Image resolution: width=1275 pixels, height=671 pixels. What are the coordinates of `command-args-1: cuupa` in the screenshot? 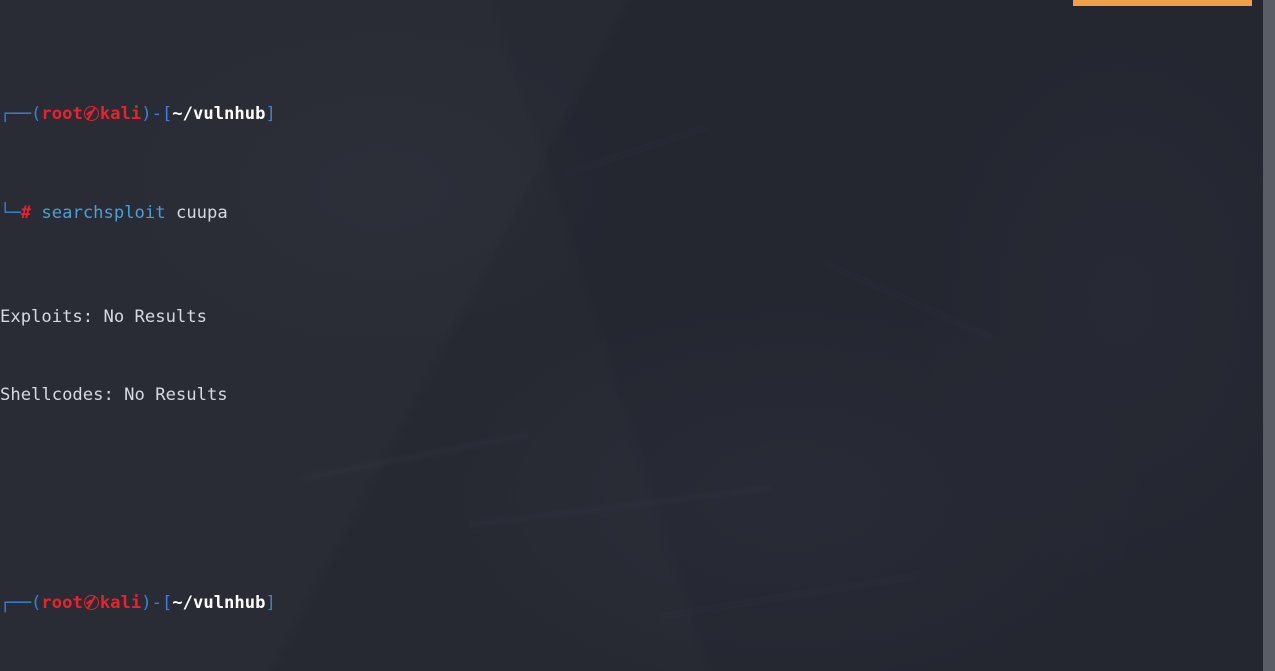 It's located at (201, 213).